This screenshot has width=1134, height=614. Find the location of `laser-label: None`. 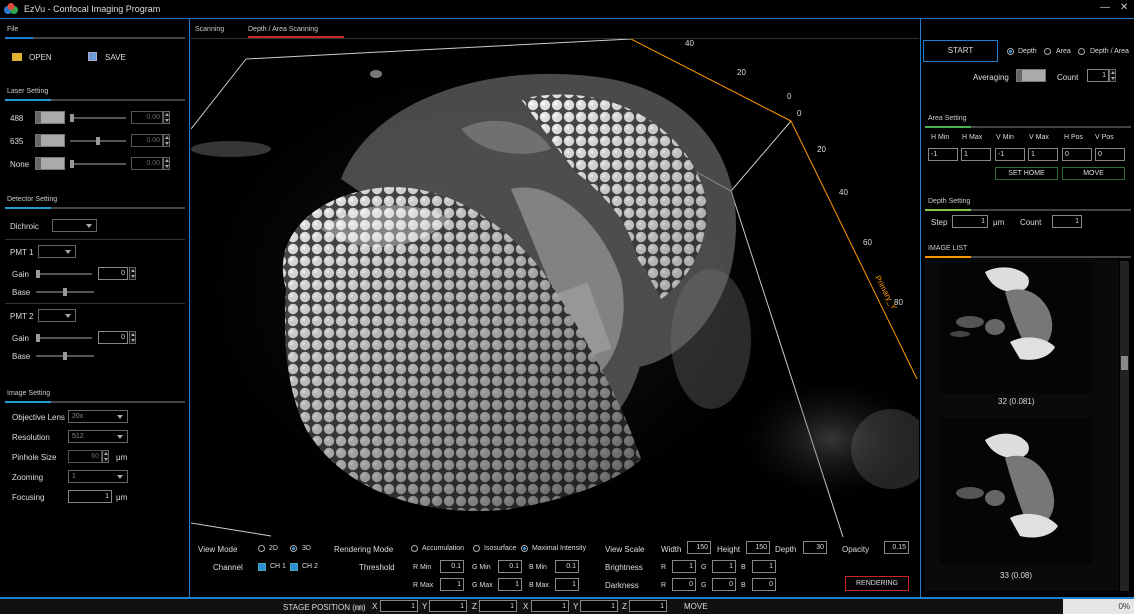

laser-label: None is located at coordinates (20, 164).